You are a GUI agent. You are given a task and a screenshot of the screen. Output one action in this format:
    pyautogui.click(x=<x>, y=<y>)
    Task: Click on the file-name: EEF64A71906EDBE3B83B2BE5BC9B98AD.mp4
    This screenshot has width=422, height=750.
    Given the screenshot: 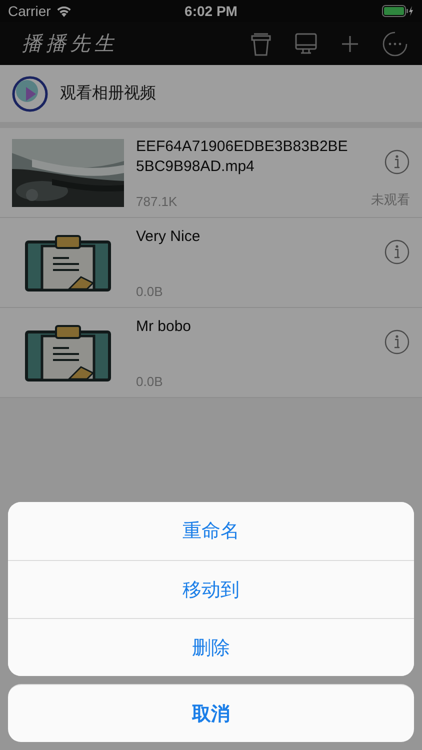 What is the action you would take?
    pyautogui.click(x=242, y=156)
    